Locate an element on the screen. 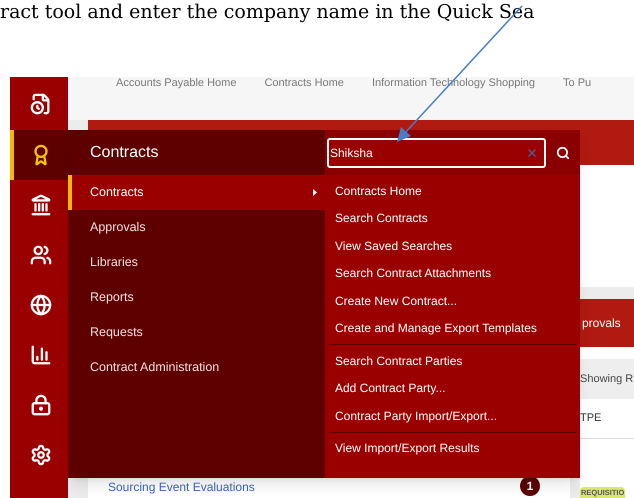  card-title: provals is located at coordinates (601, 323).